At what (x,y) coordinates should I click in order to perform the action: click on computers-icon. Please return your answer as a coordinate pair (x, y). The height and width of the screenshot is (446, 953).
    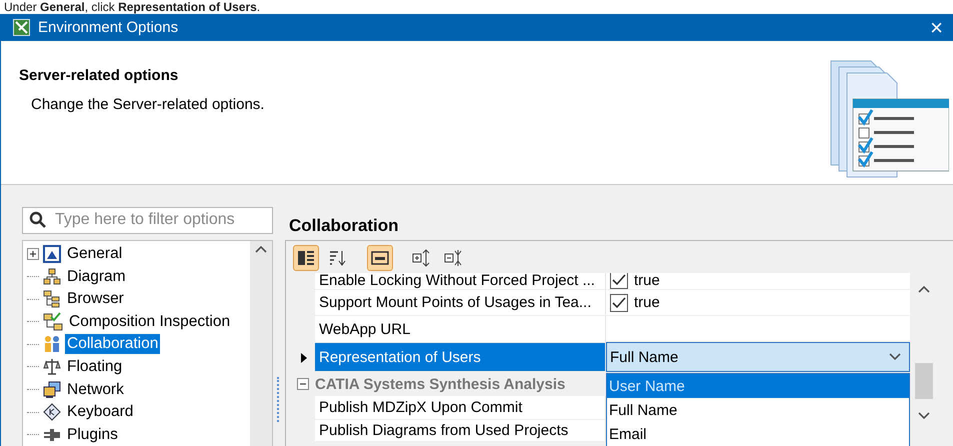
    Looking at the image, I should click on (52, 389).